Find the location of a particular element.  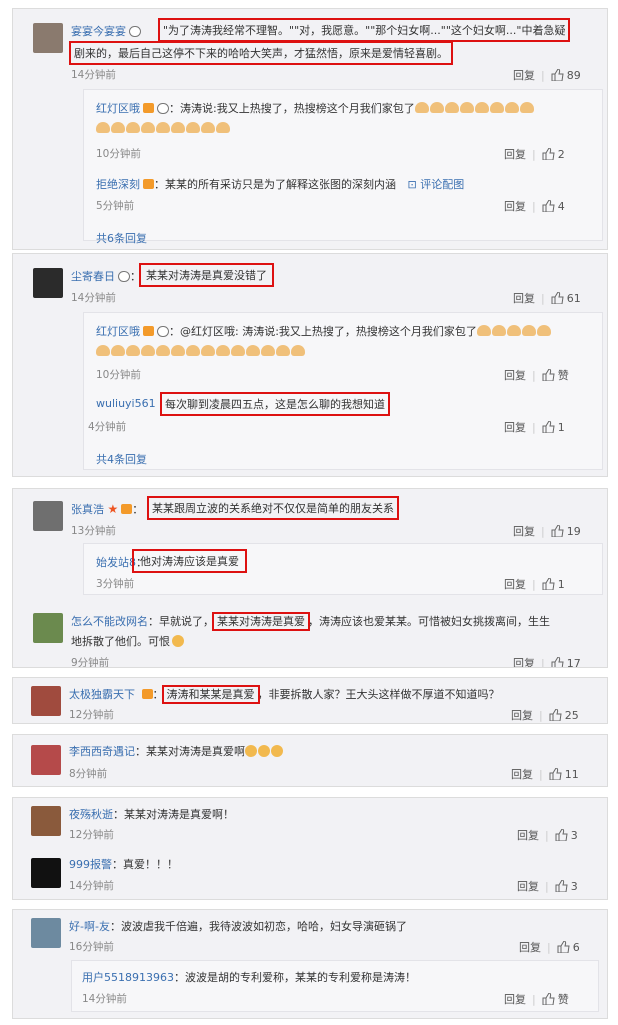

smile-emoji-icon is located at coordinates (178, 641).